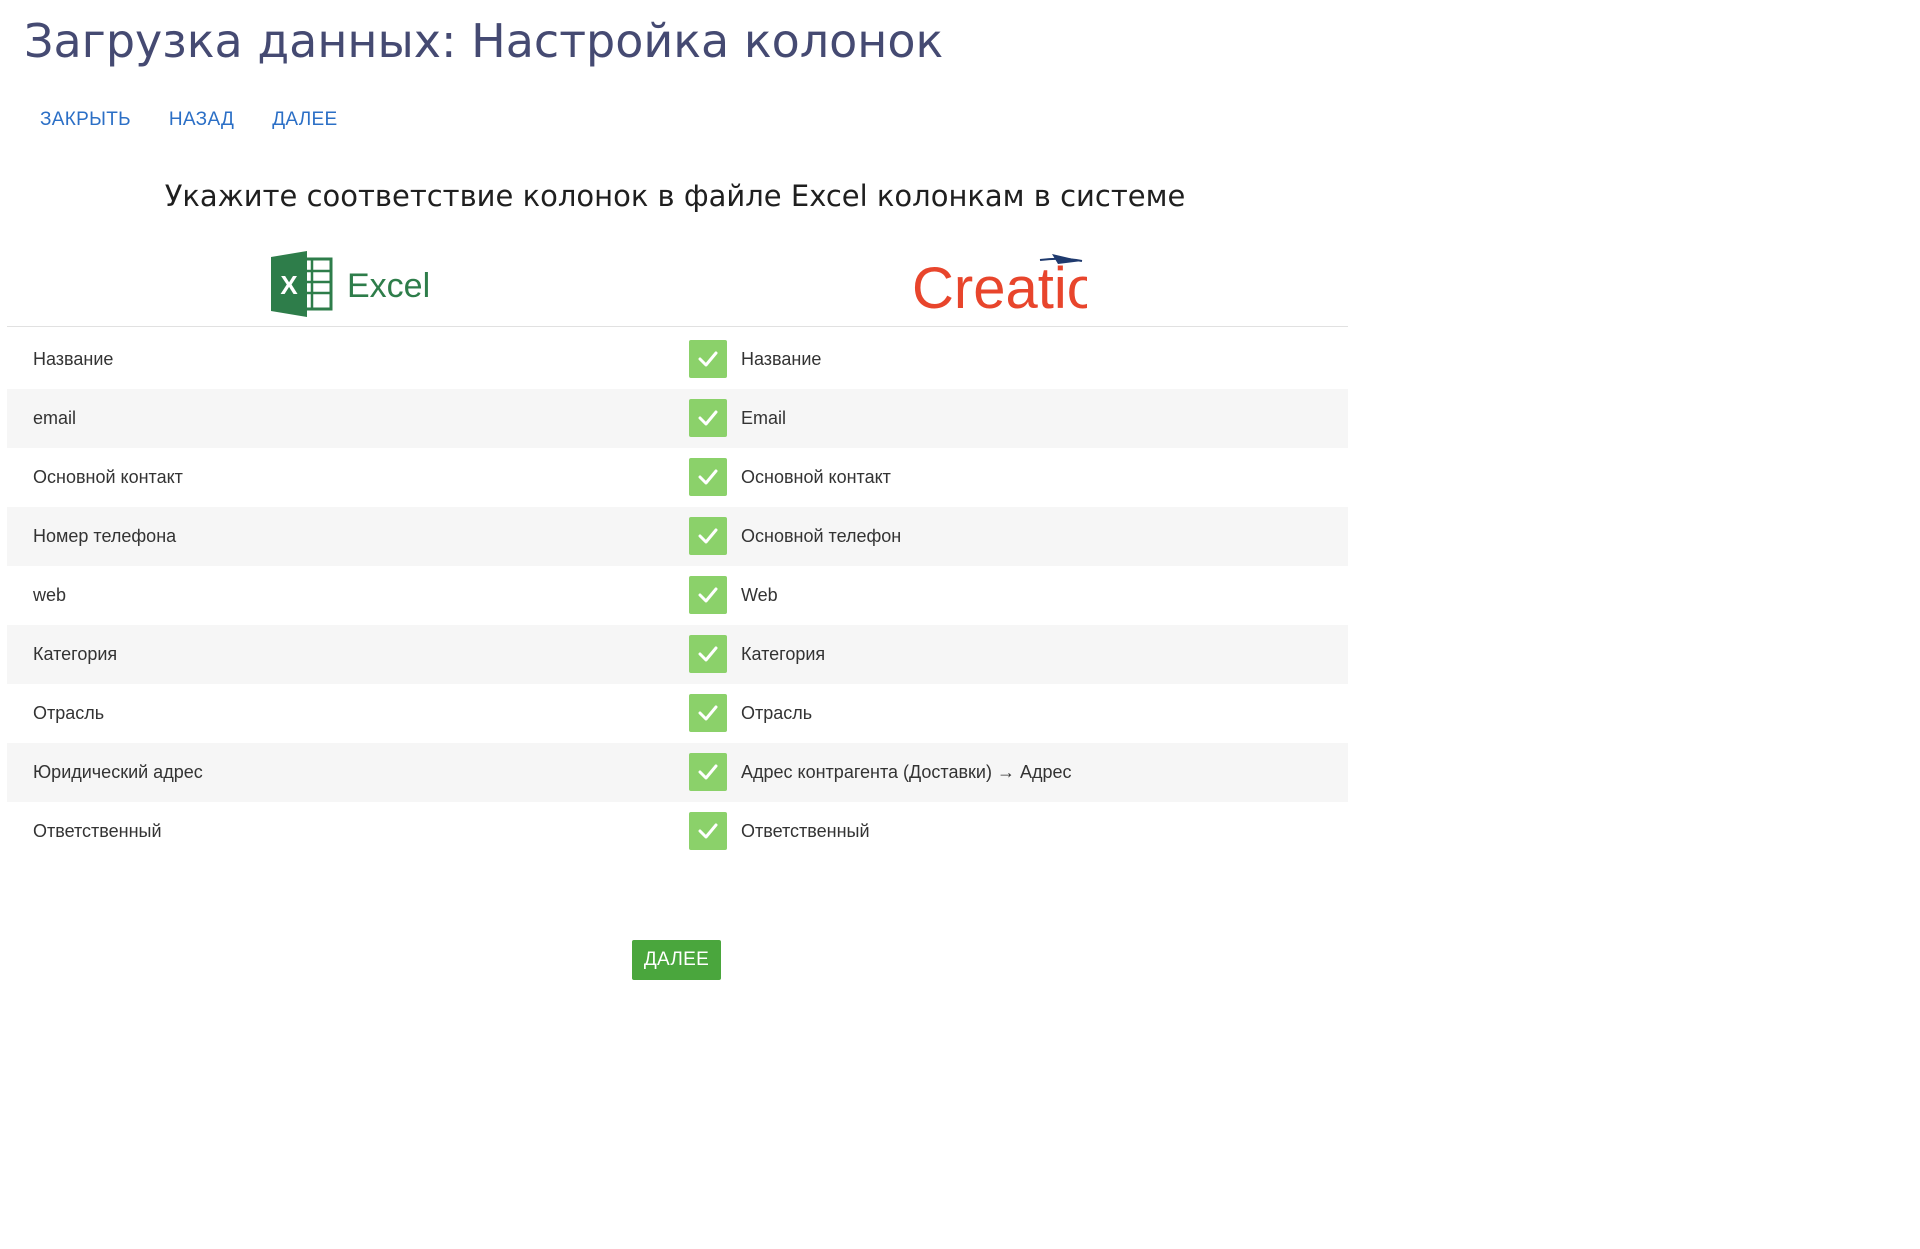 Image resolution: width=1920 pixels, height=1249 pixels. I want to click on excel-column-name: Категория, so click(75, 654).